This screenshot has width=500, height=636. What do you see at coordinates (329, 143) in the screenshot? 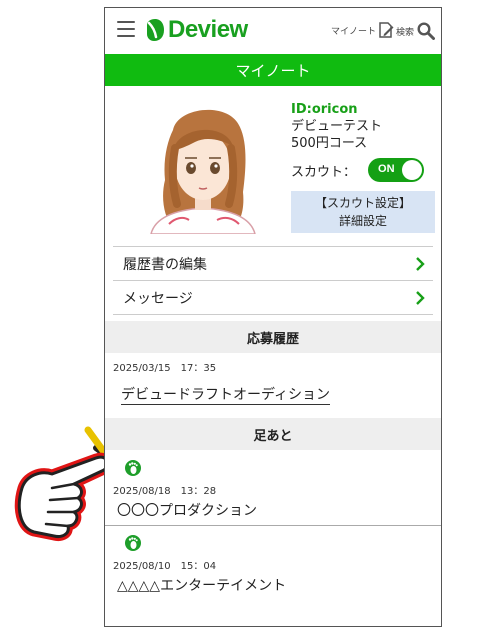
I see `profile-course: 500円コース` at bounding box center [329, 143].